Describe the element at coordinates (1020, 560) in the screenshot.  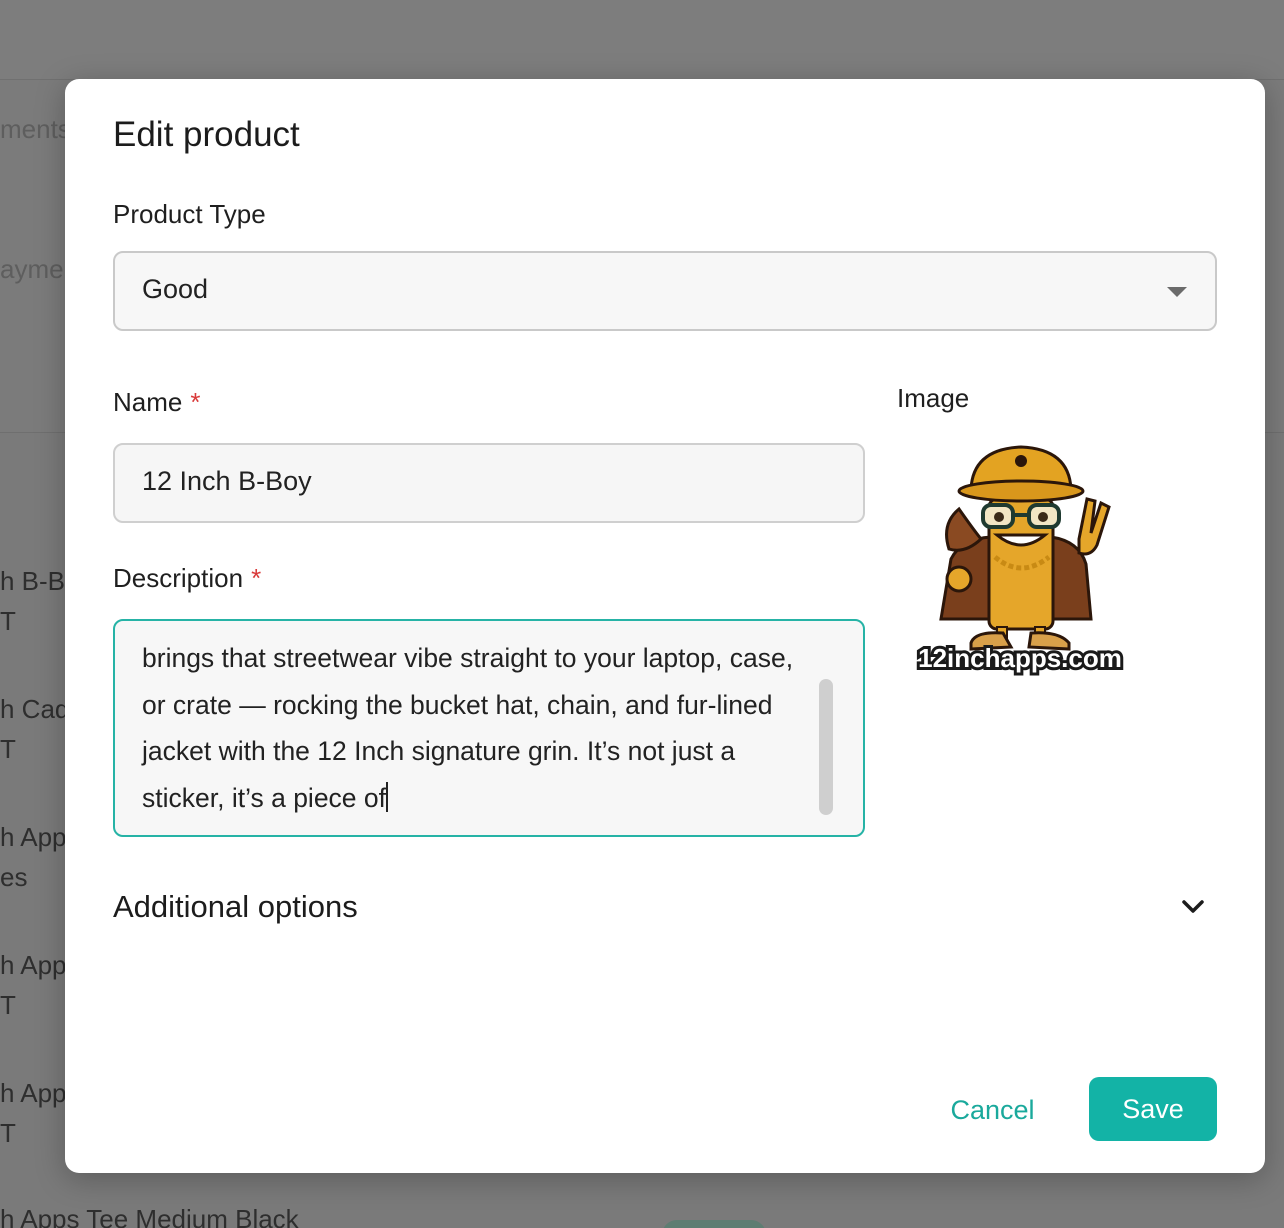
I see `mascot-logo-image: 12inchapps.com` at that location.